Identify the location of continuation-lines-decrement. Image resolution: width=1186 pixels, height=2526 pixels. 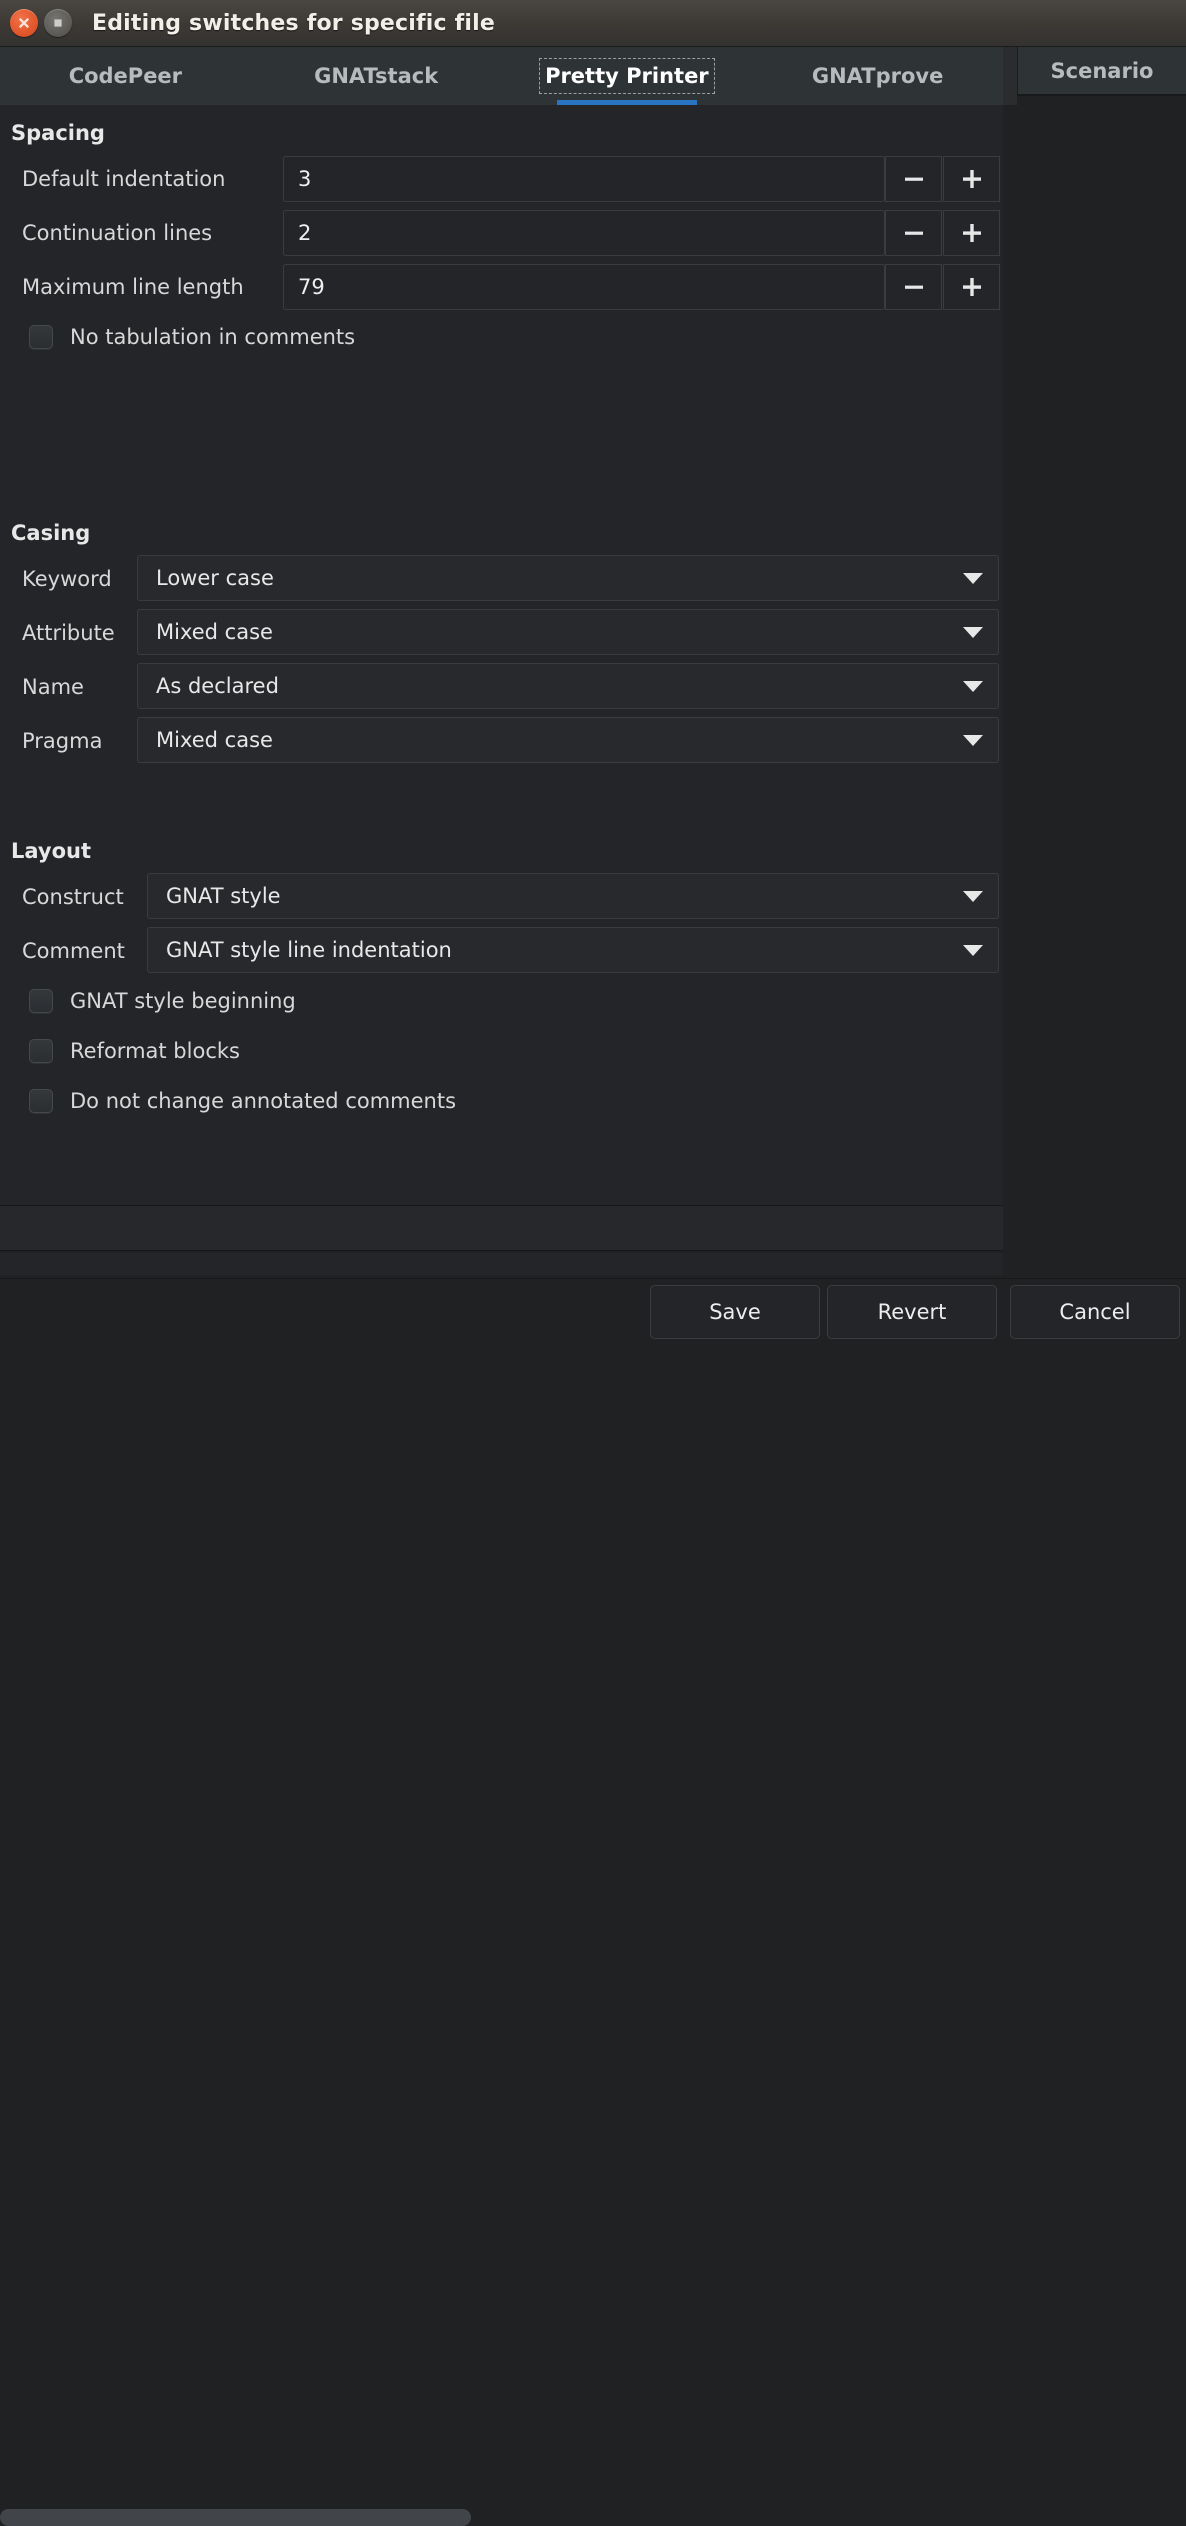
(913, 233).